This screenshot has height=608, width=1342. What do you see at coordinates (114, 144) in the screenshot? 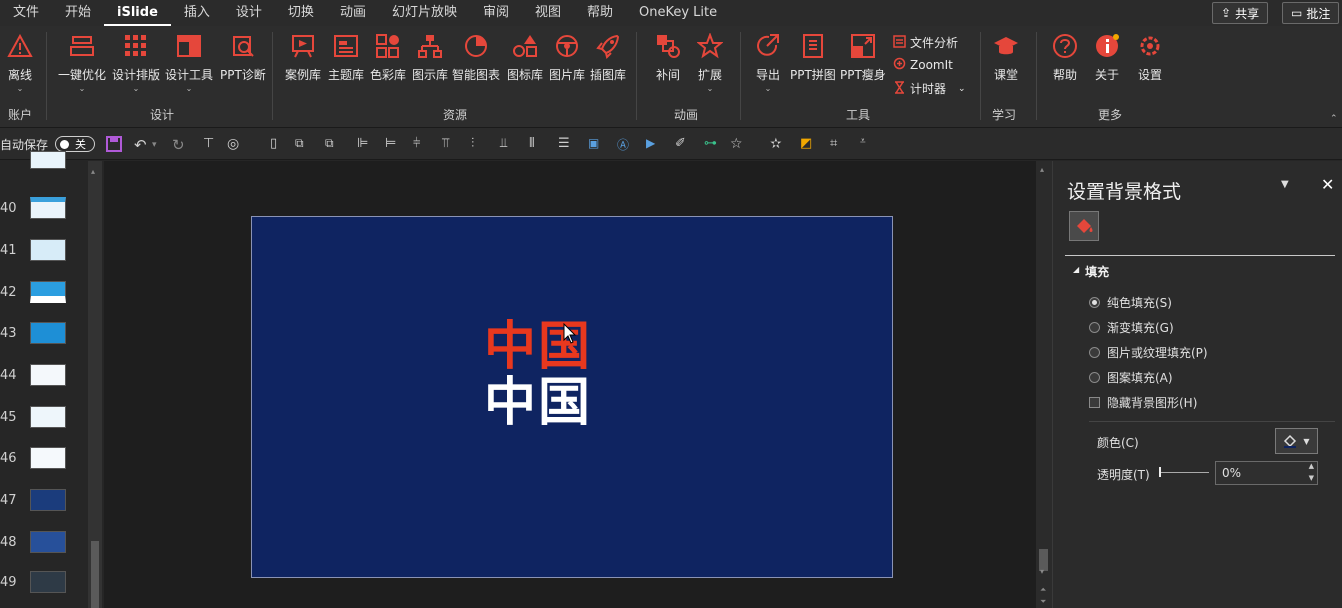
I see `save-icon` at bounding box center [114, 144].